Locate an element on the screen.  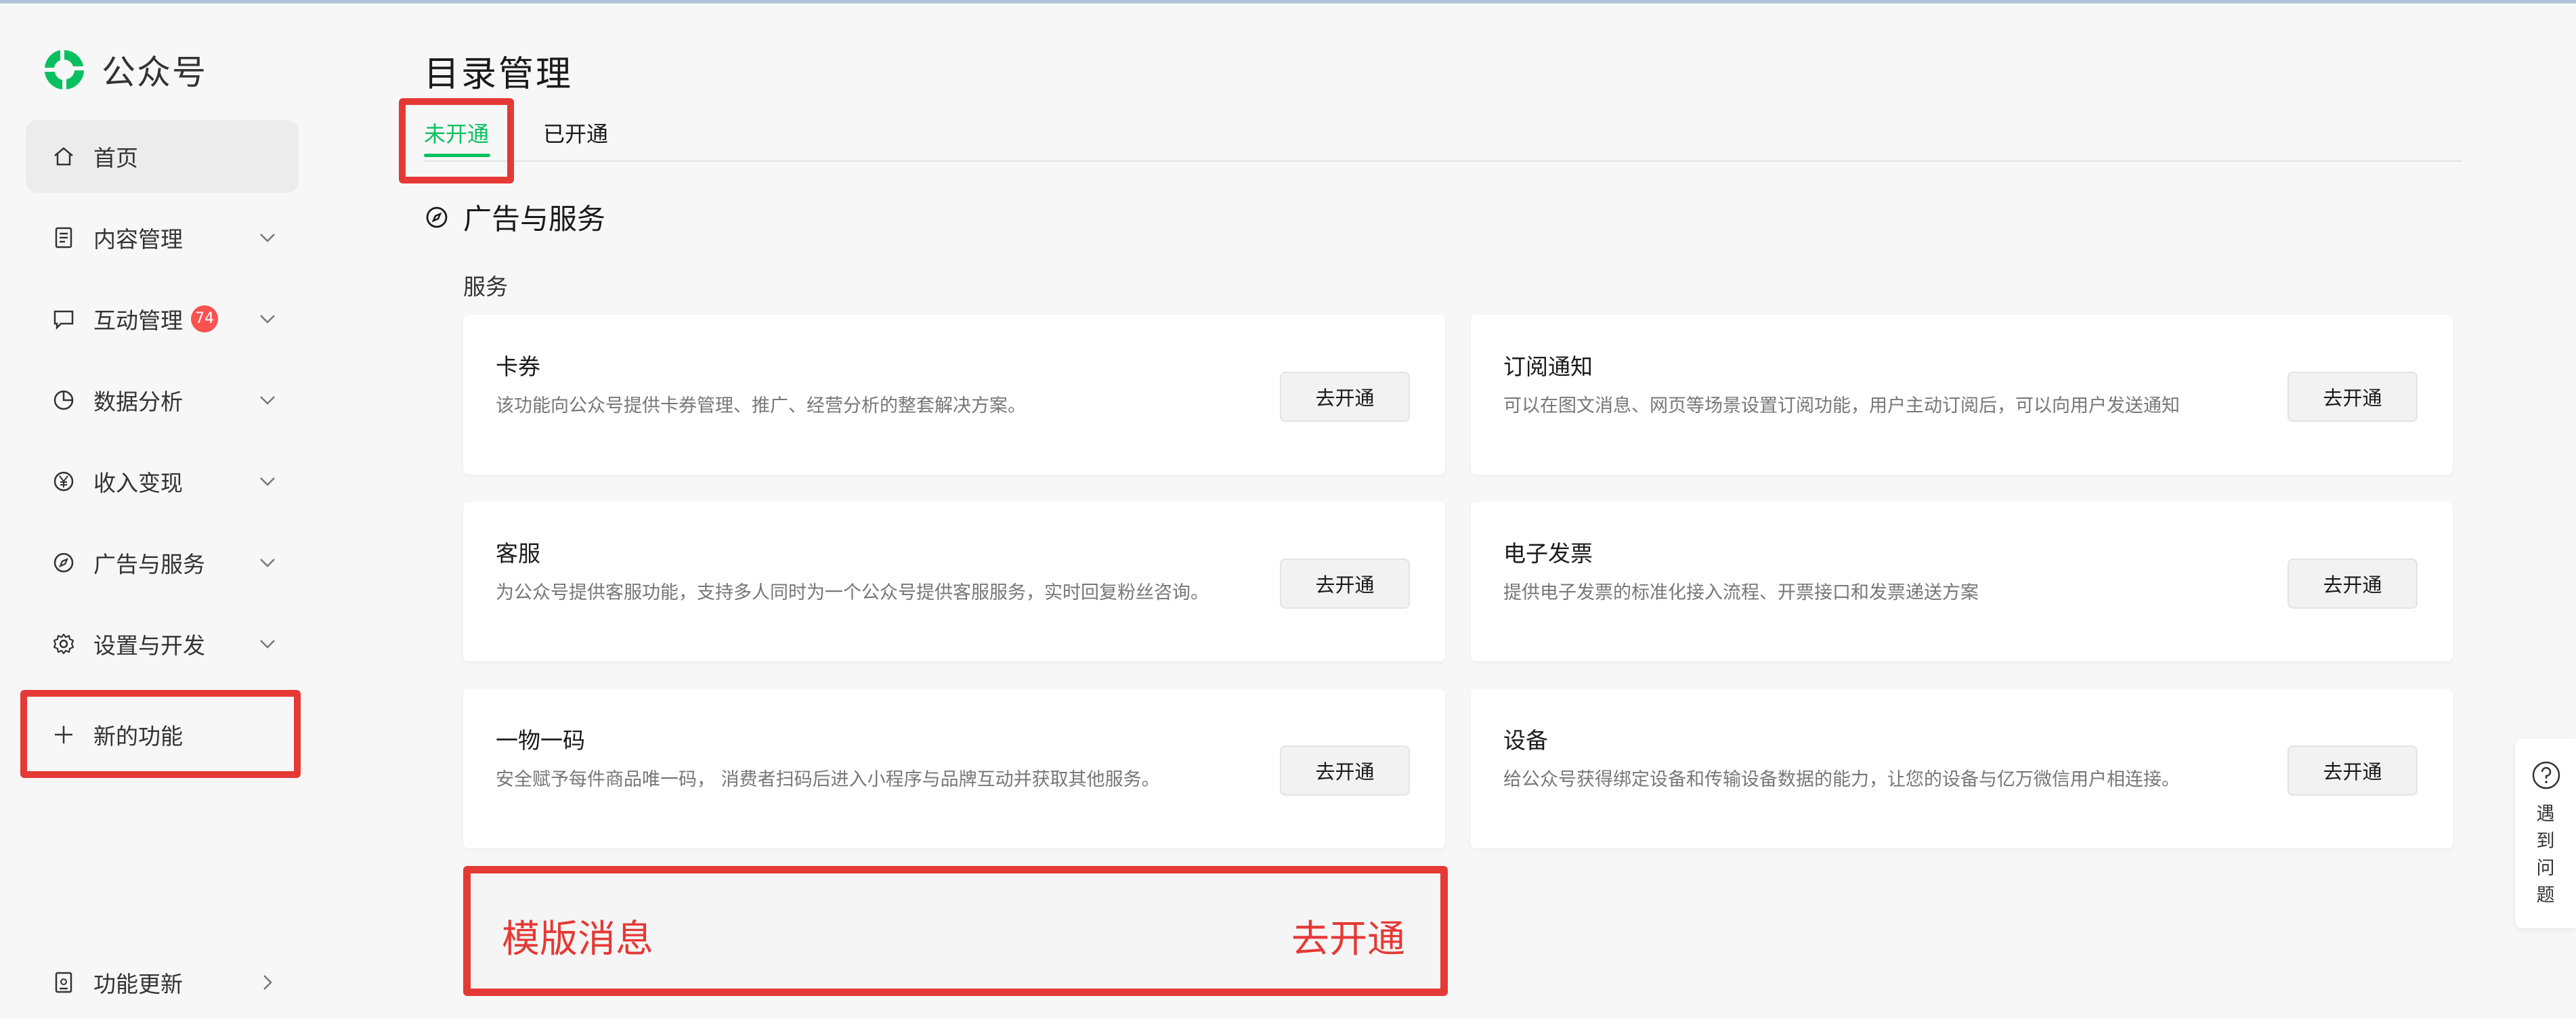
card-title: 客服 is located at coordinates (518, 554).